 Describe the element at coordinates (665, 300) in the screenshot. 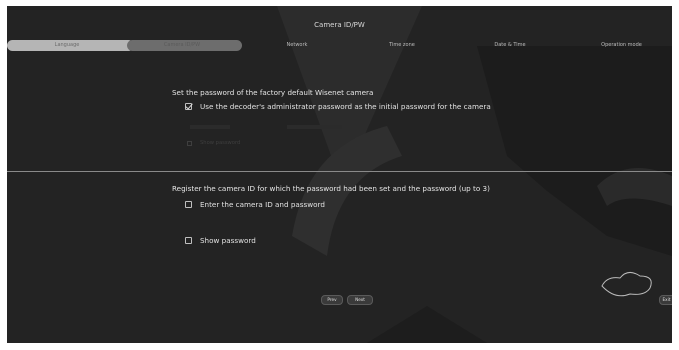

I see `exit-button: Exit` at that location.